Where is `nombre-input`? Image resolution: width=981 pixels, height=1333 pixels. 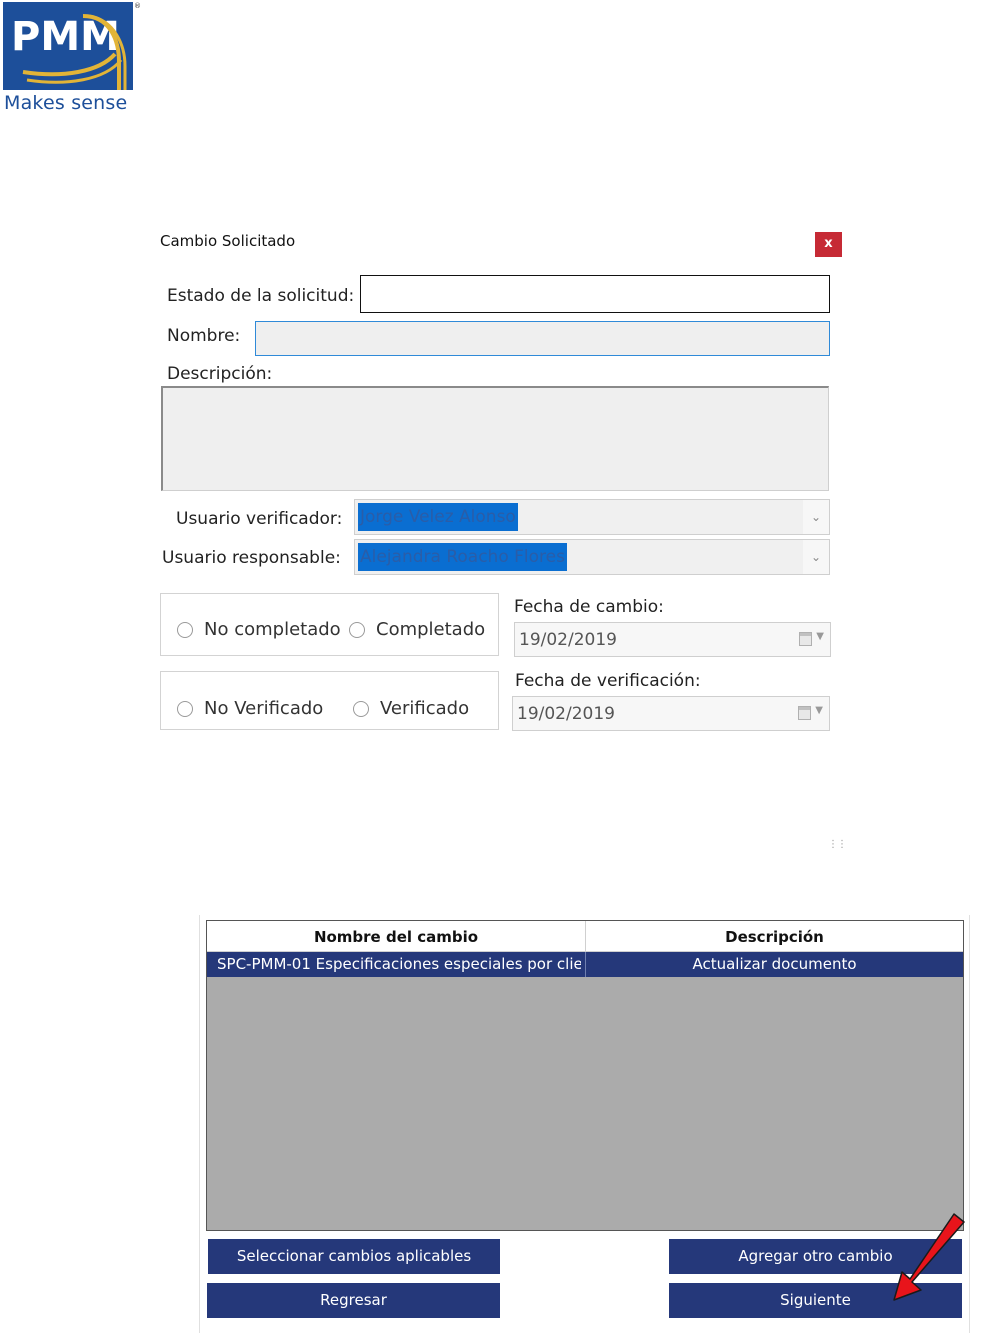 nombre-input is located at coordinates (542, 338).